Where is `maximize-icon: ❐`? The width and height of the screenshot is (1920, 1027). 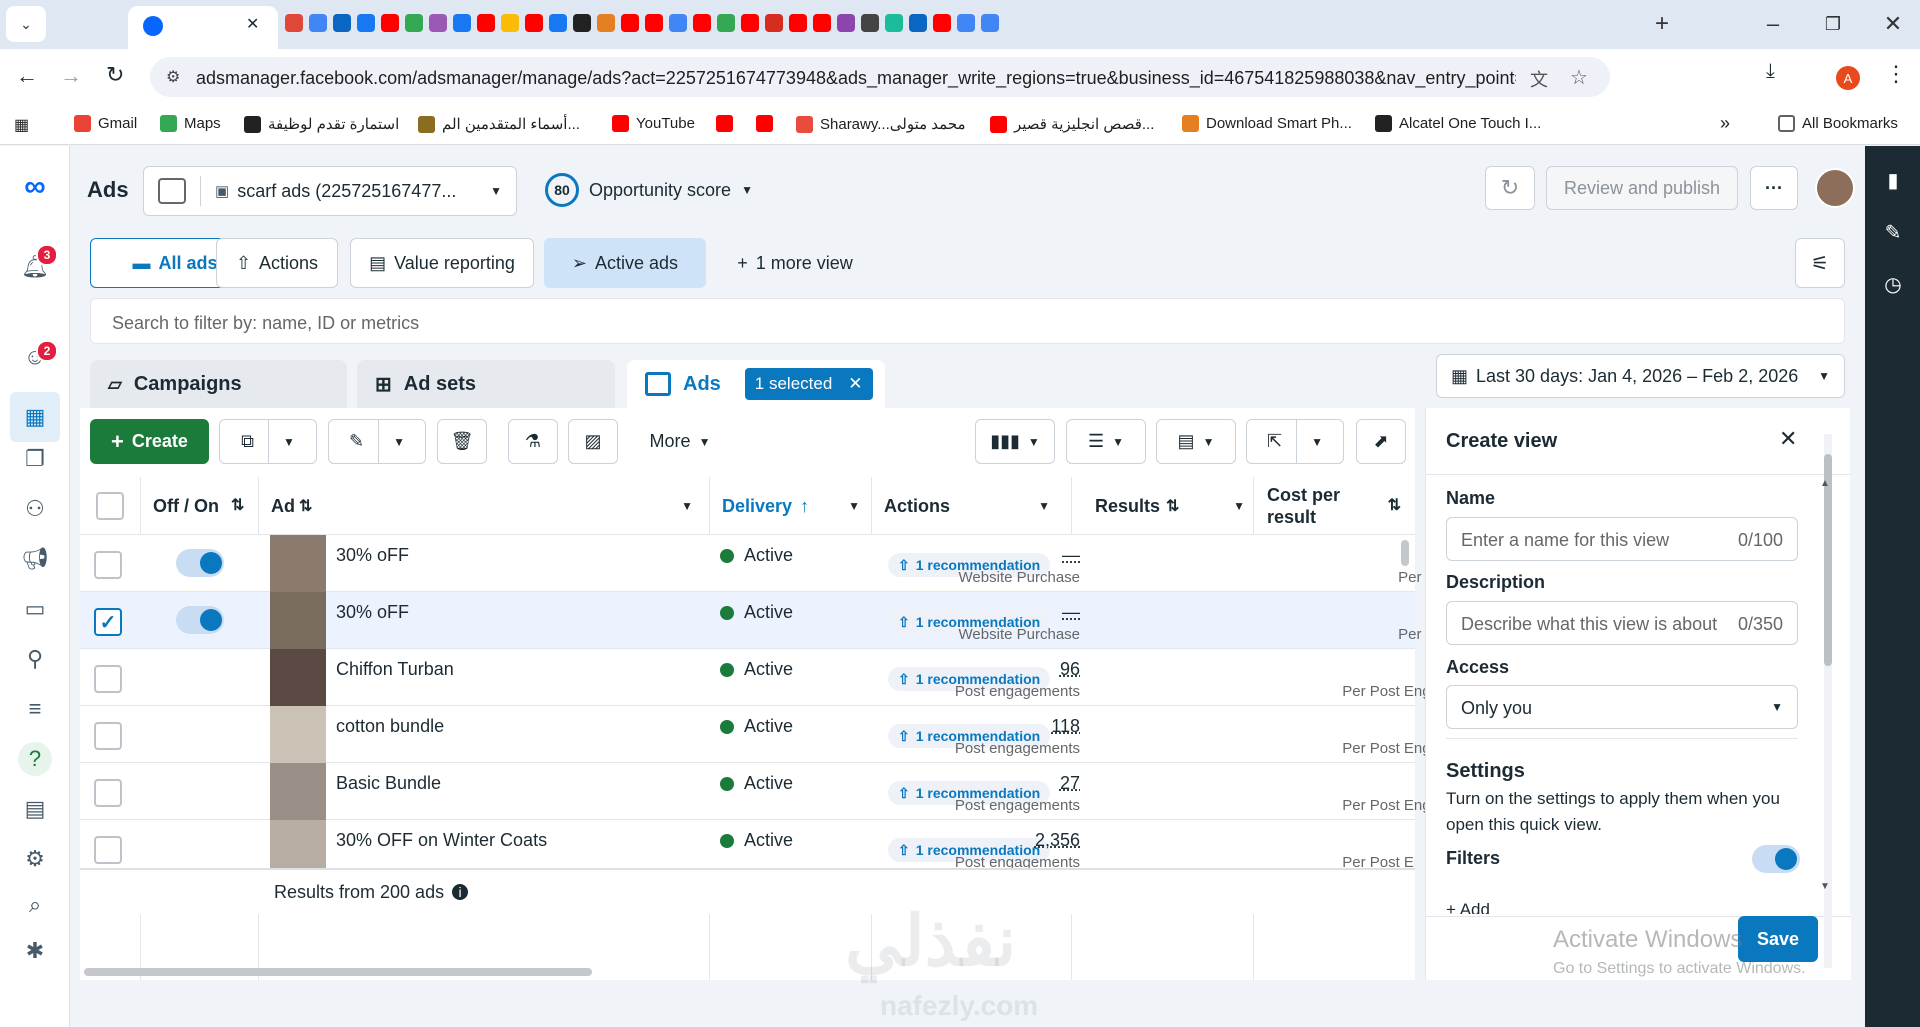 maximize-icon: ❐ is located at coordinates (1833, 24).